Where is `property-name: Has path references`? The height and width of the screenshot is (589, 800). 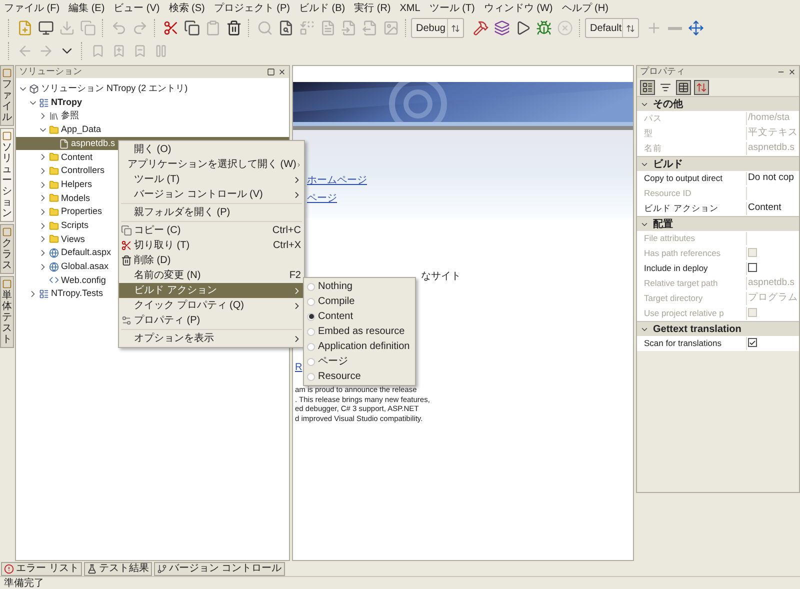
property-name: Has path references is located at coordinates (692, 253).